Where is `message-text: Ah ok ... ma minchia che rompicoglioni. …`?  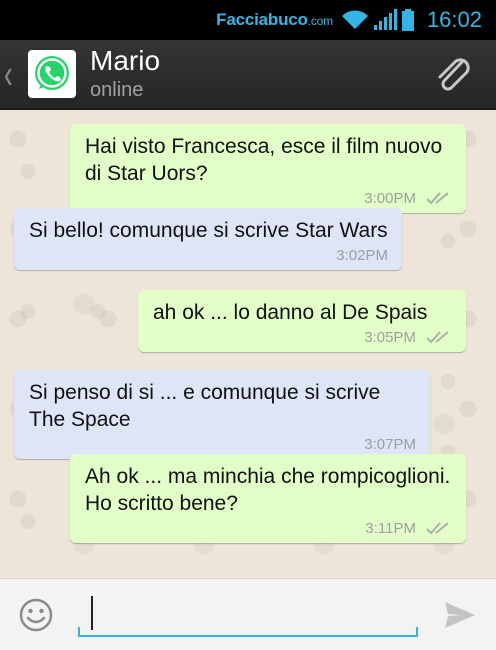 message-text: Ah ok ... ma minchia che rompicoglioni. … is located at coordinates (268, 490).